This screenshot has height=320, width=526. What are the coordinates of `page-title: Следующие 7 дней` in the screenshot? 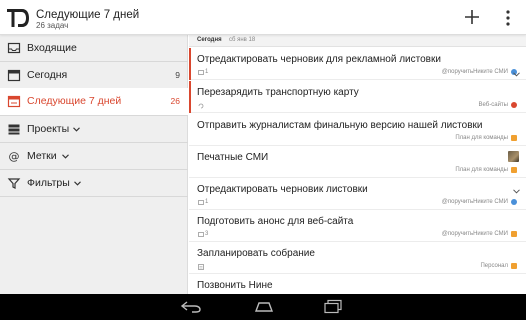 It's located at (88, 15).